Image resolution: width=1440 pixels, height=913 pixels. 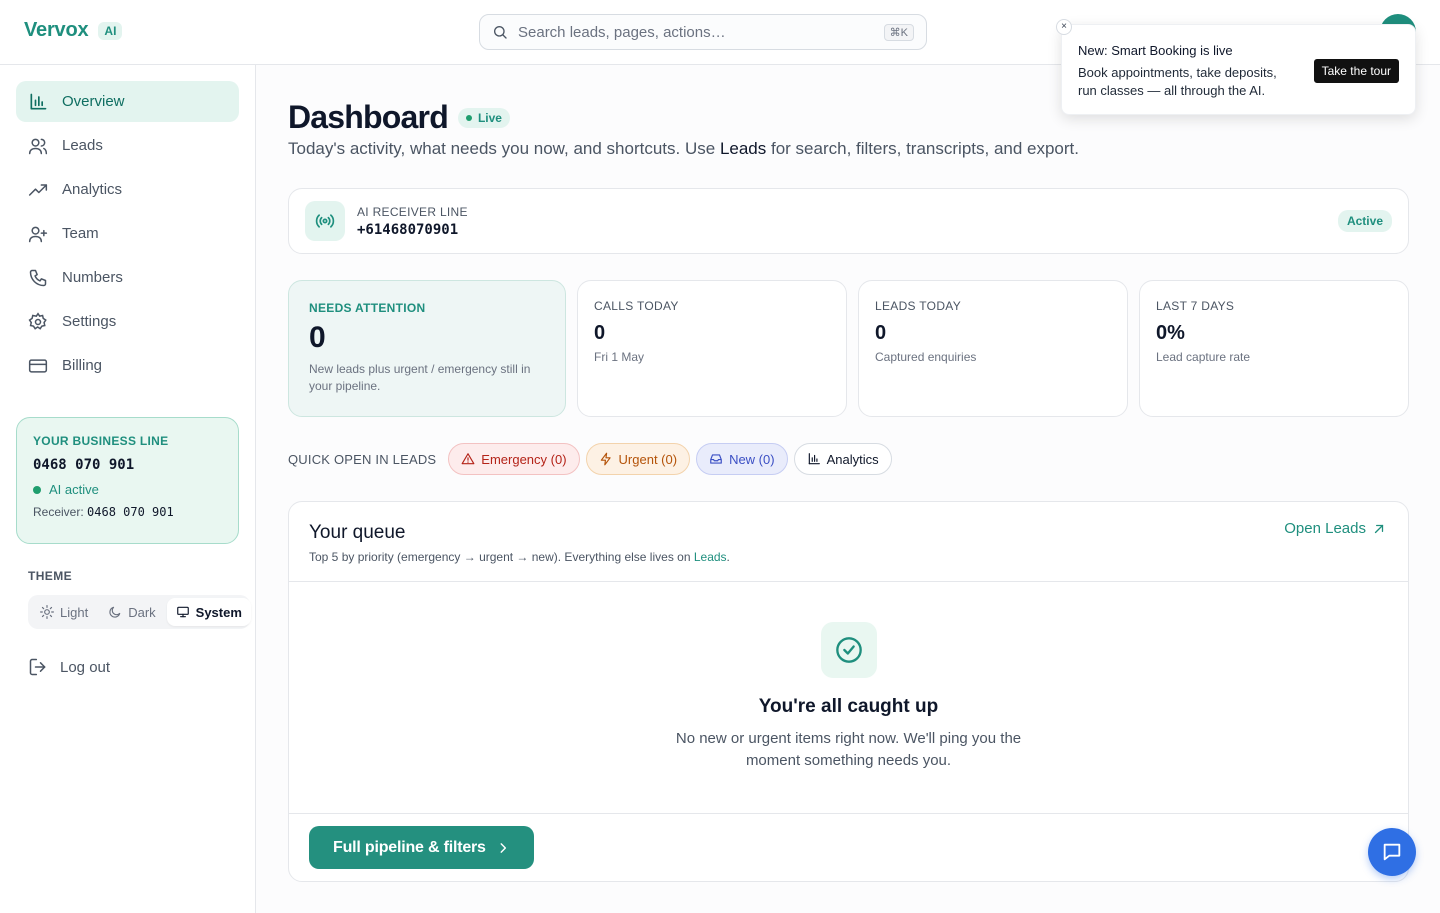 I want to click on urgent-chip: Urgent (0), so click(x=638, y=459).